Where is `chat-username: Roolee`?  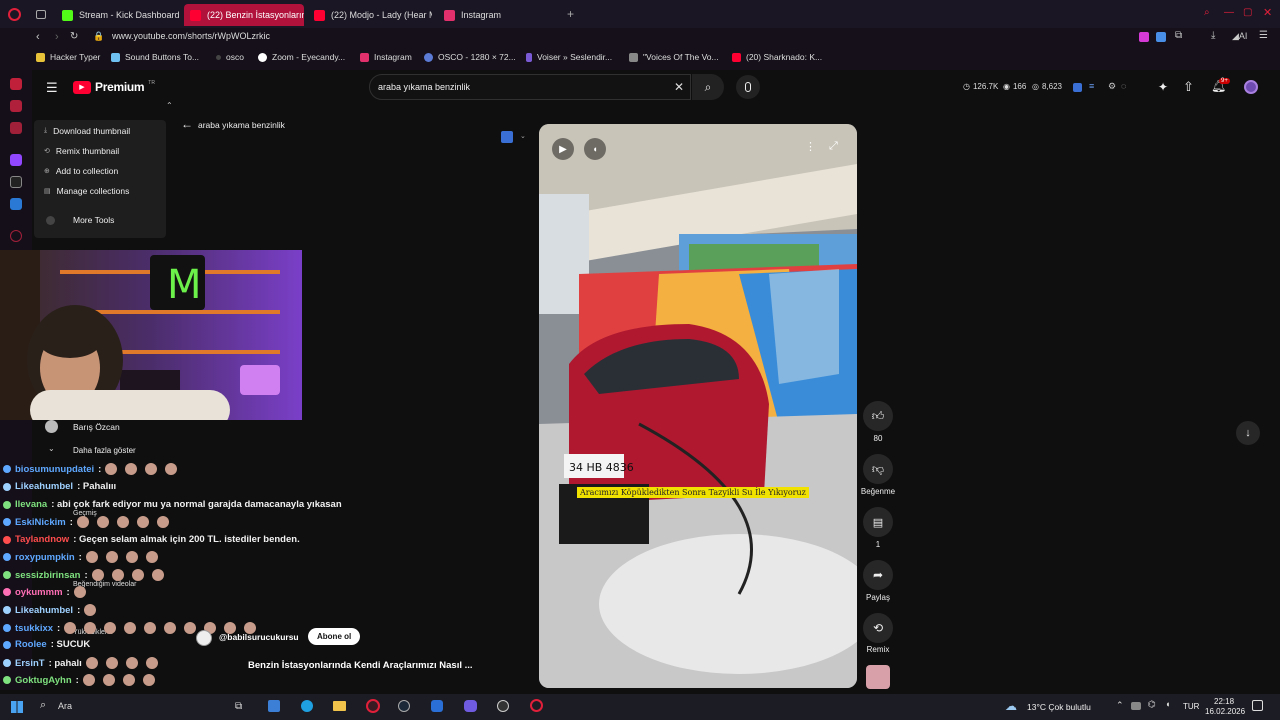
chat-username: Roolee is located at coordinates (31, 644).